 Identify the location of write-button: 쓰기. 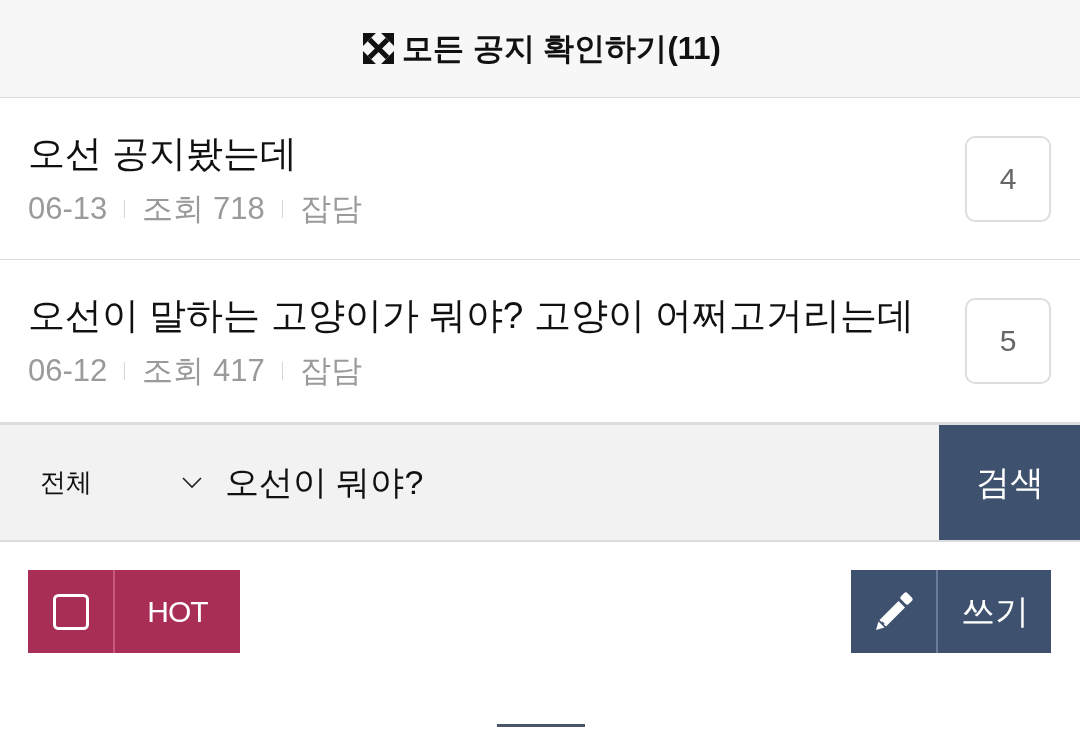
(951, 611).